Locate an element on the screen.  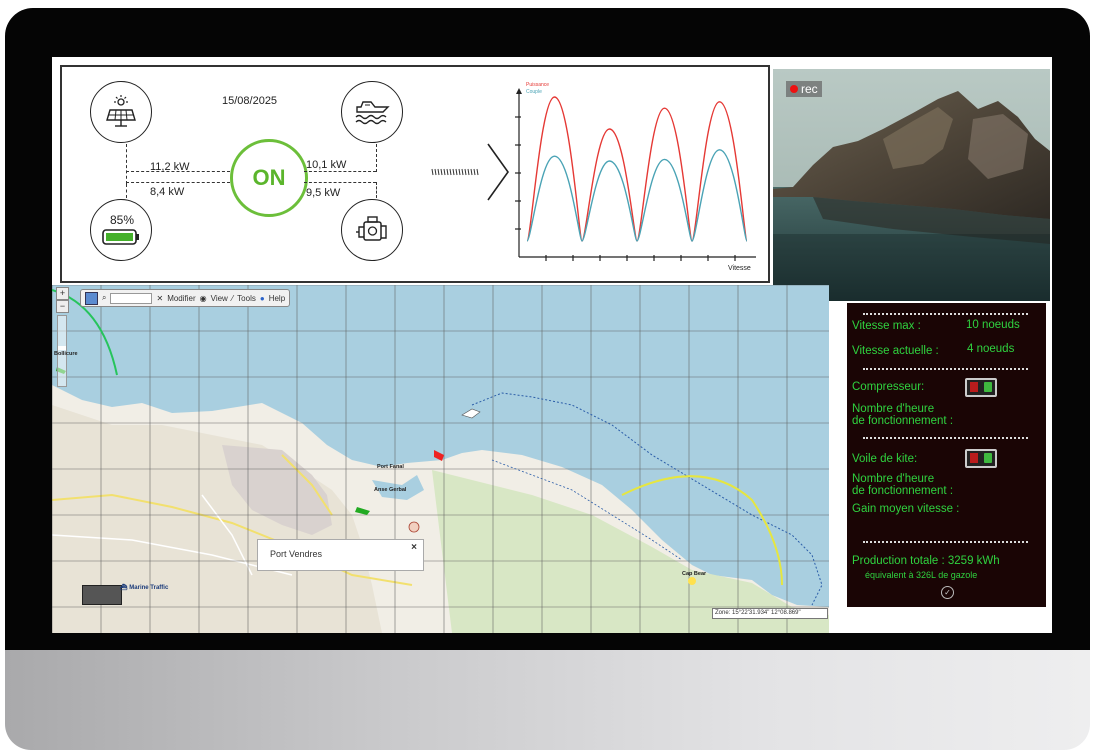
zoom-in-button: + is located at coordinates (62, 293).